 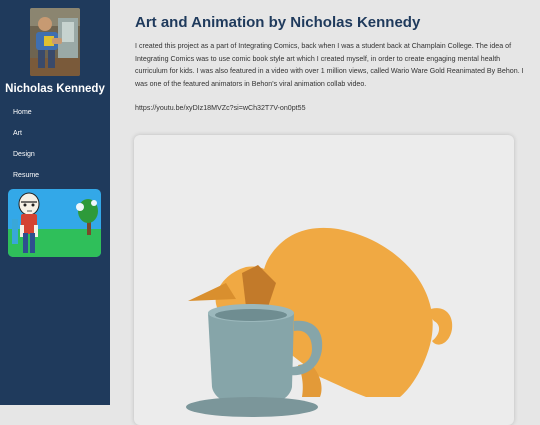 I want to click on nav-item-design: Design, so click(x=26, y=161).